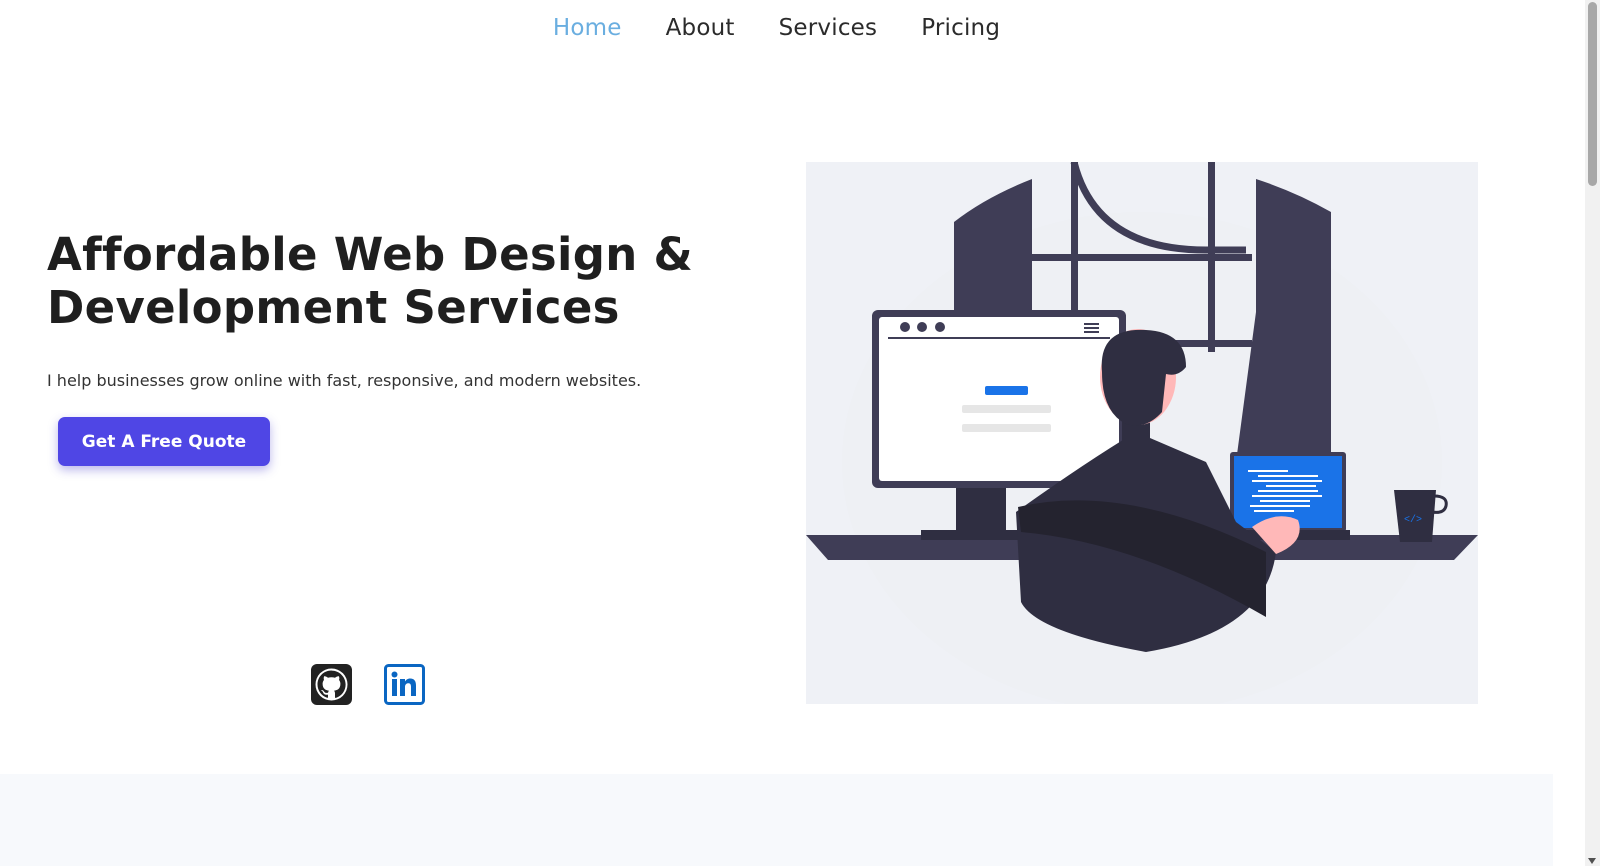 This screenshot has height=866, width=1600. What do you see at coordinates (587, 28) in the screenshot?
I see `nav-home-link: Home` at bounding box center [587, 28].